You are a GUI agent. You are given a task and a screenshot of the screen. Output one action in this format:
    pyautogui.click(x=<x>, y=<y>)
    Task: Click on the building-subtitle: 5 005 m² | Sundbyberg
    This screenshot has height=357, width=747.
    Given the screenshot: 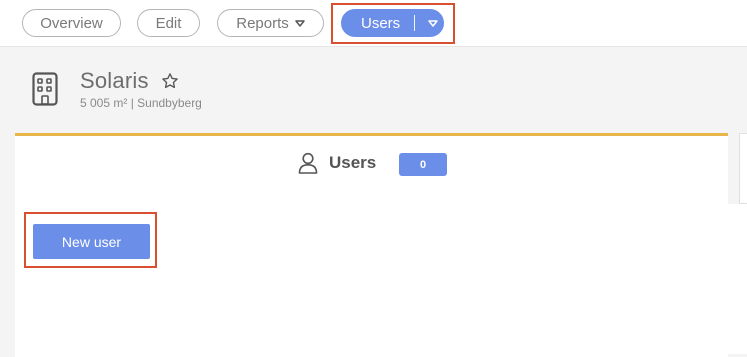 What is the action you would take?
    pyautogui.click(x=141, y=103)
    